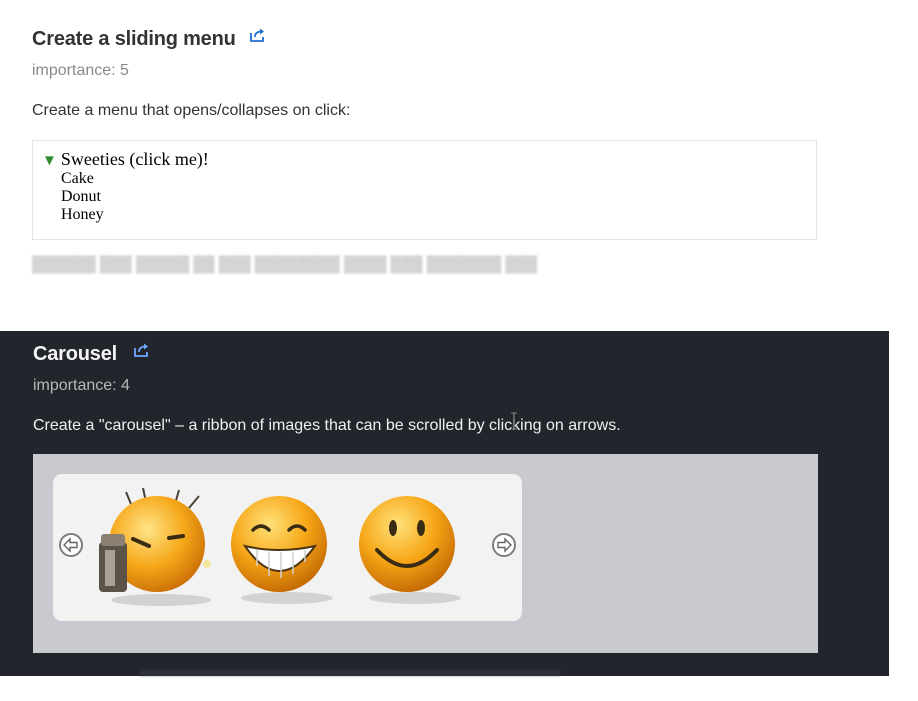  What do you see at coordinates (134, 39) in the screenshot?
I see `task-title-sliding-menu: Create a sliding menu` at bounding box center [134, 39].